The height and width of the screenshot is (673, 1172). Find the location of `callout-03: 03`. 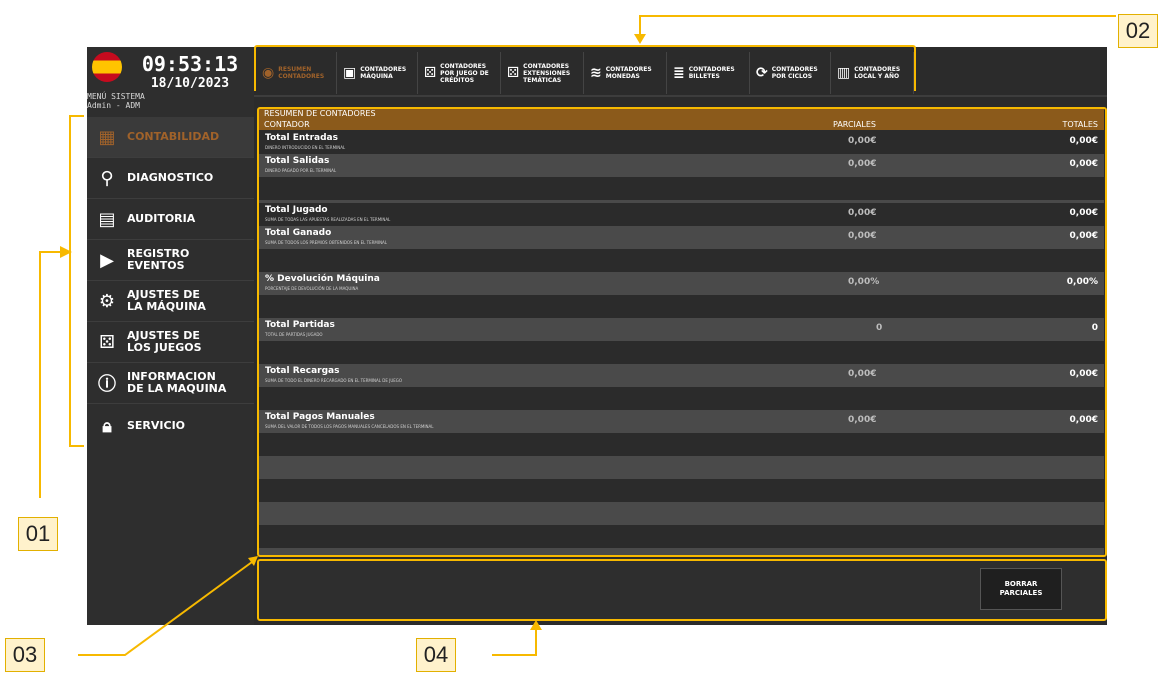

callout-03: 03 is located at coordinates (25, 655).